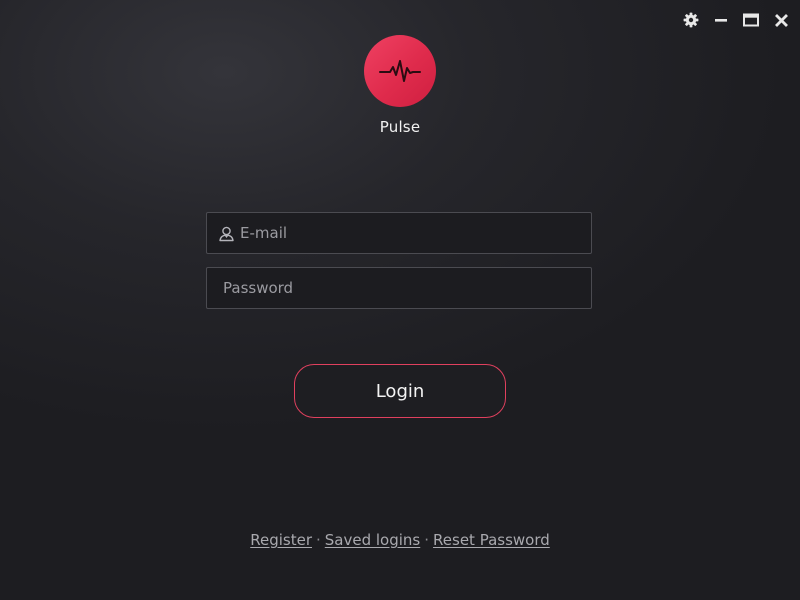  Describe the element at coordinates (400, 127) in the screenshot. I see `app-name: Pulse` at that location.